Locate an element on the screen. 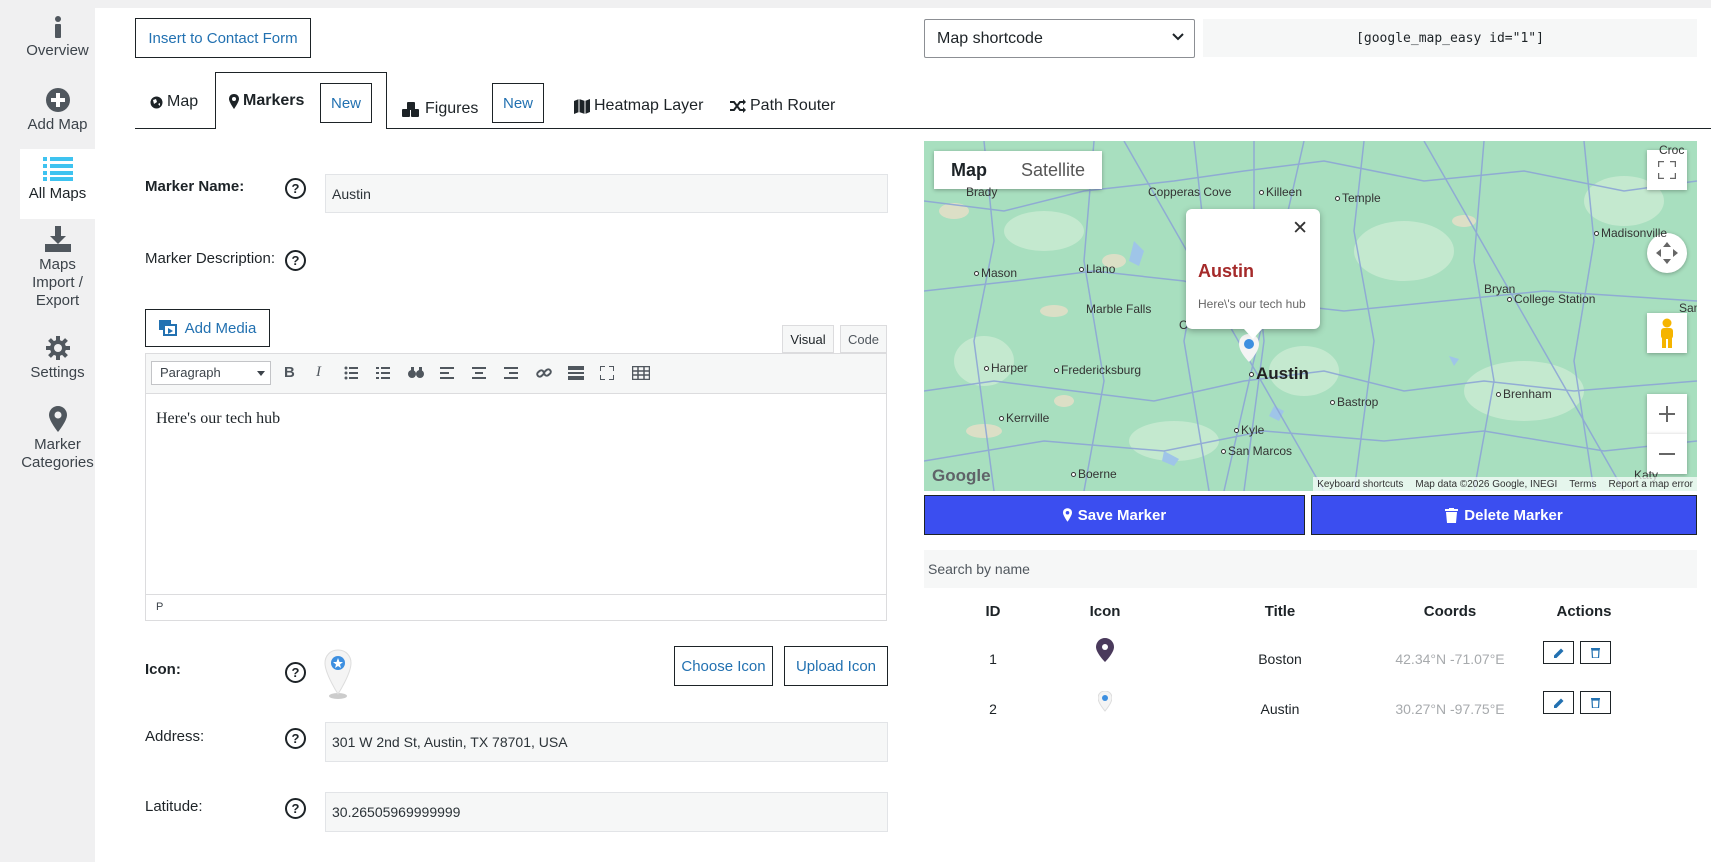  delete-marker-button: Delete Marker is located at coordinates (1504, 515).